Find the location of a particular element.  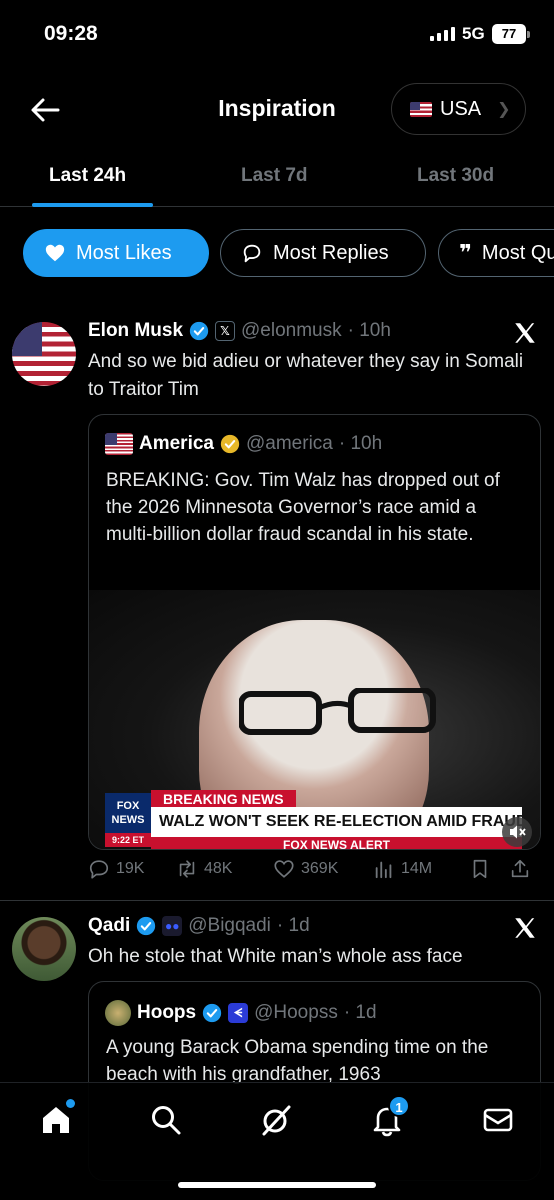

repost-icon is located at coordinates (187, 869).